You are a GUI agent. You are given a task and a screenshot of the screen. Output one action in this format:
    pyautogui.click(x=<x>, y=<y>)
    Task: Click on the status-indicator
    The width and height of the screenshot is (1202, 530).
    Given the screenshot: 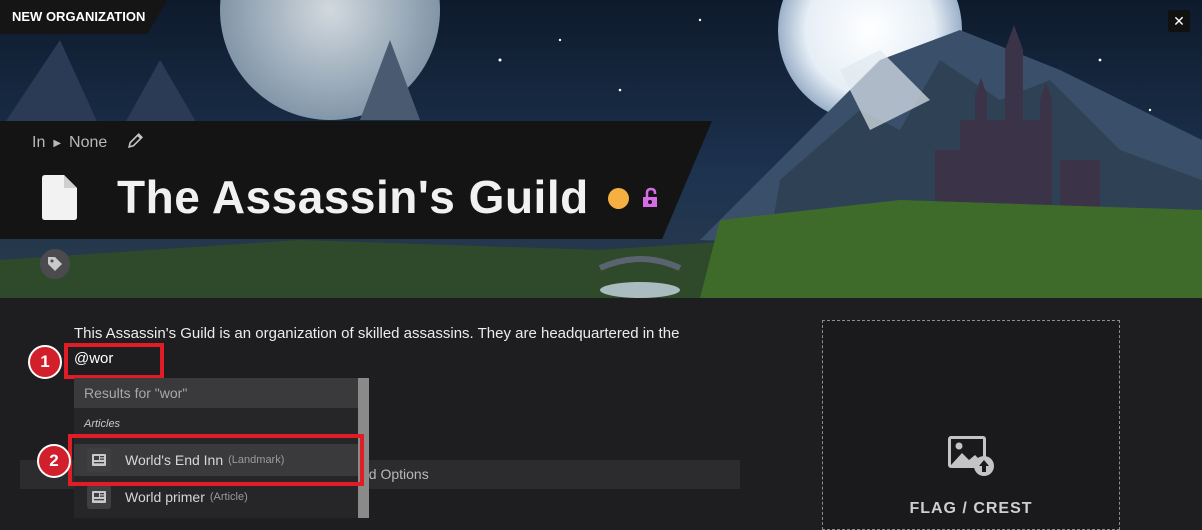 What is the action you would take?
    pyautogui.click(x=618, y=198)
    